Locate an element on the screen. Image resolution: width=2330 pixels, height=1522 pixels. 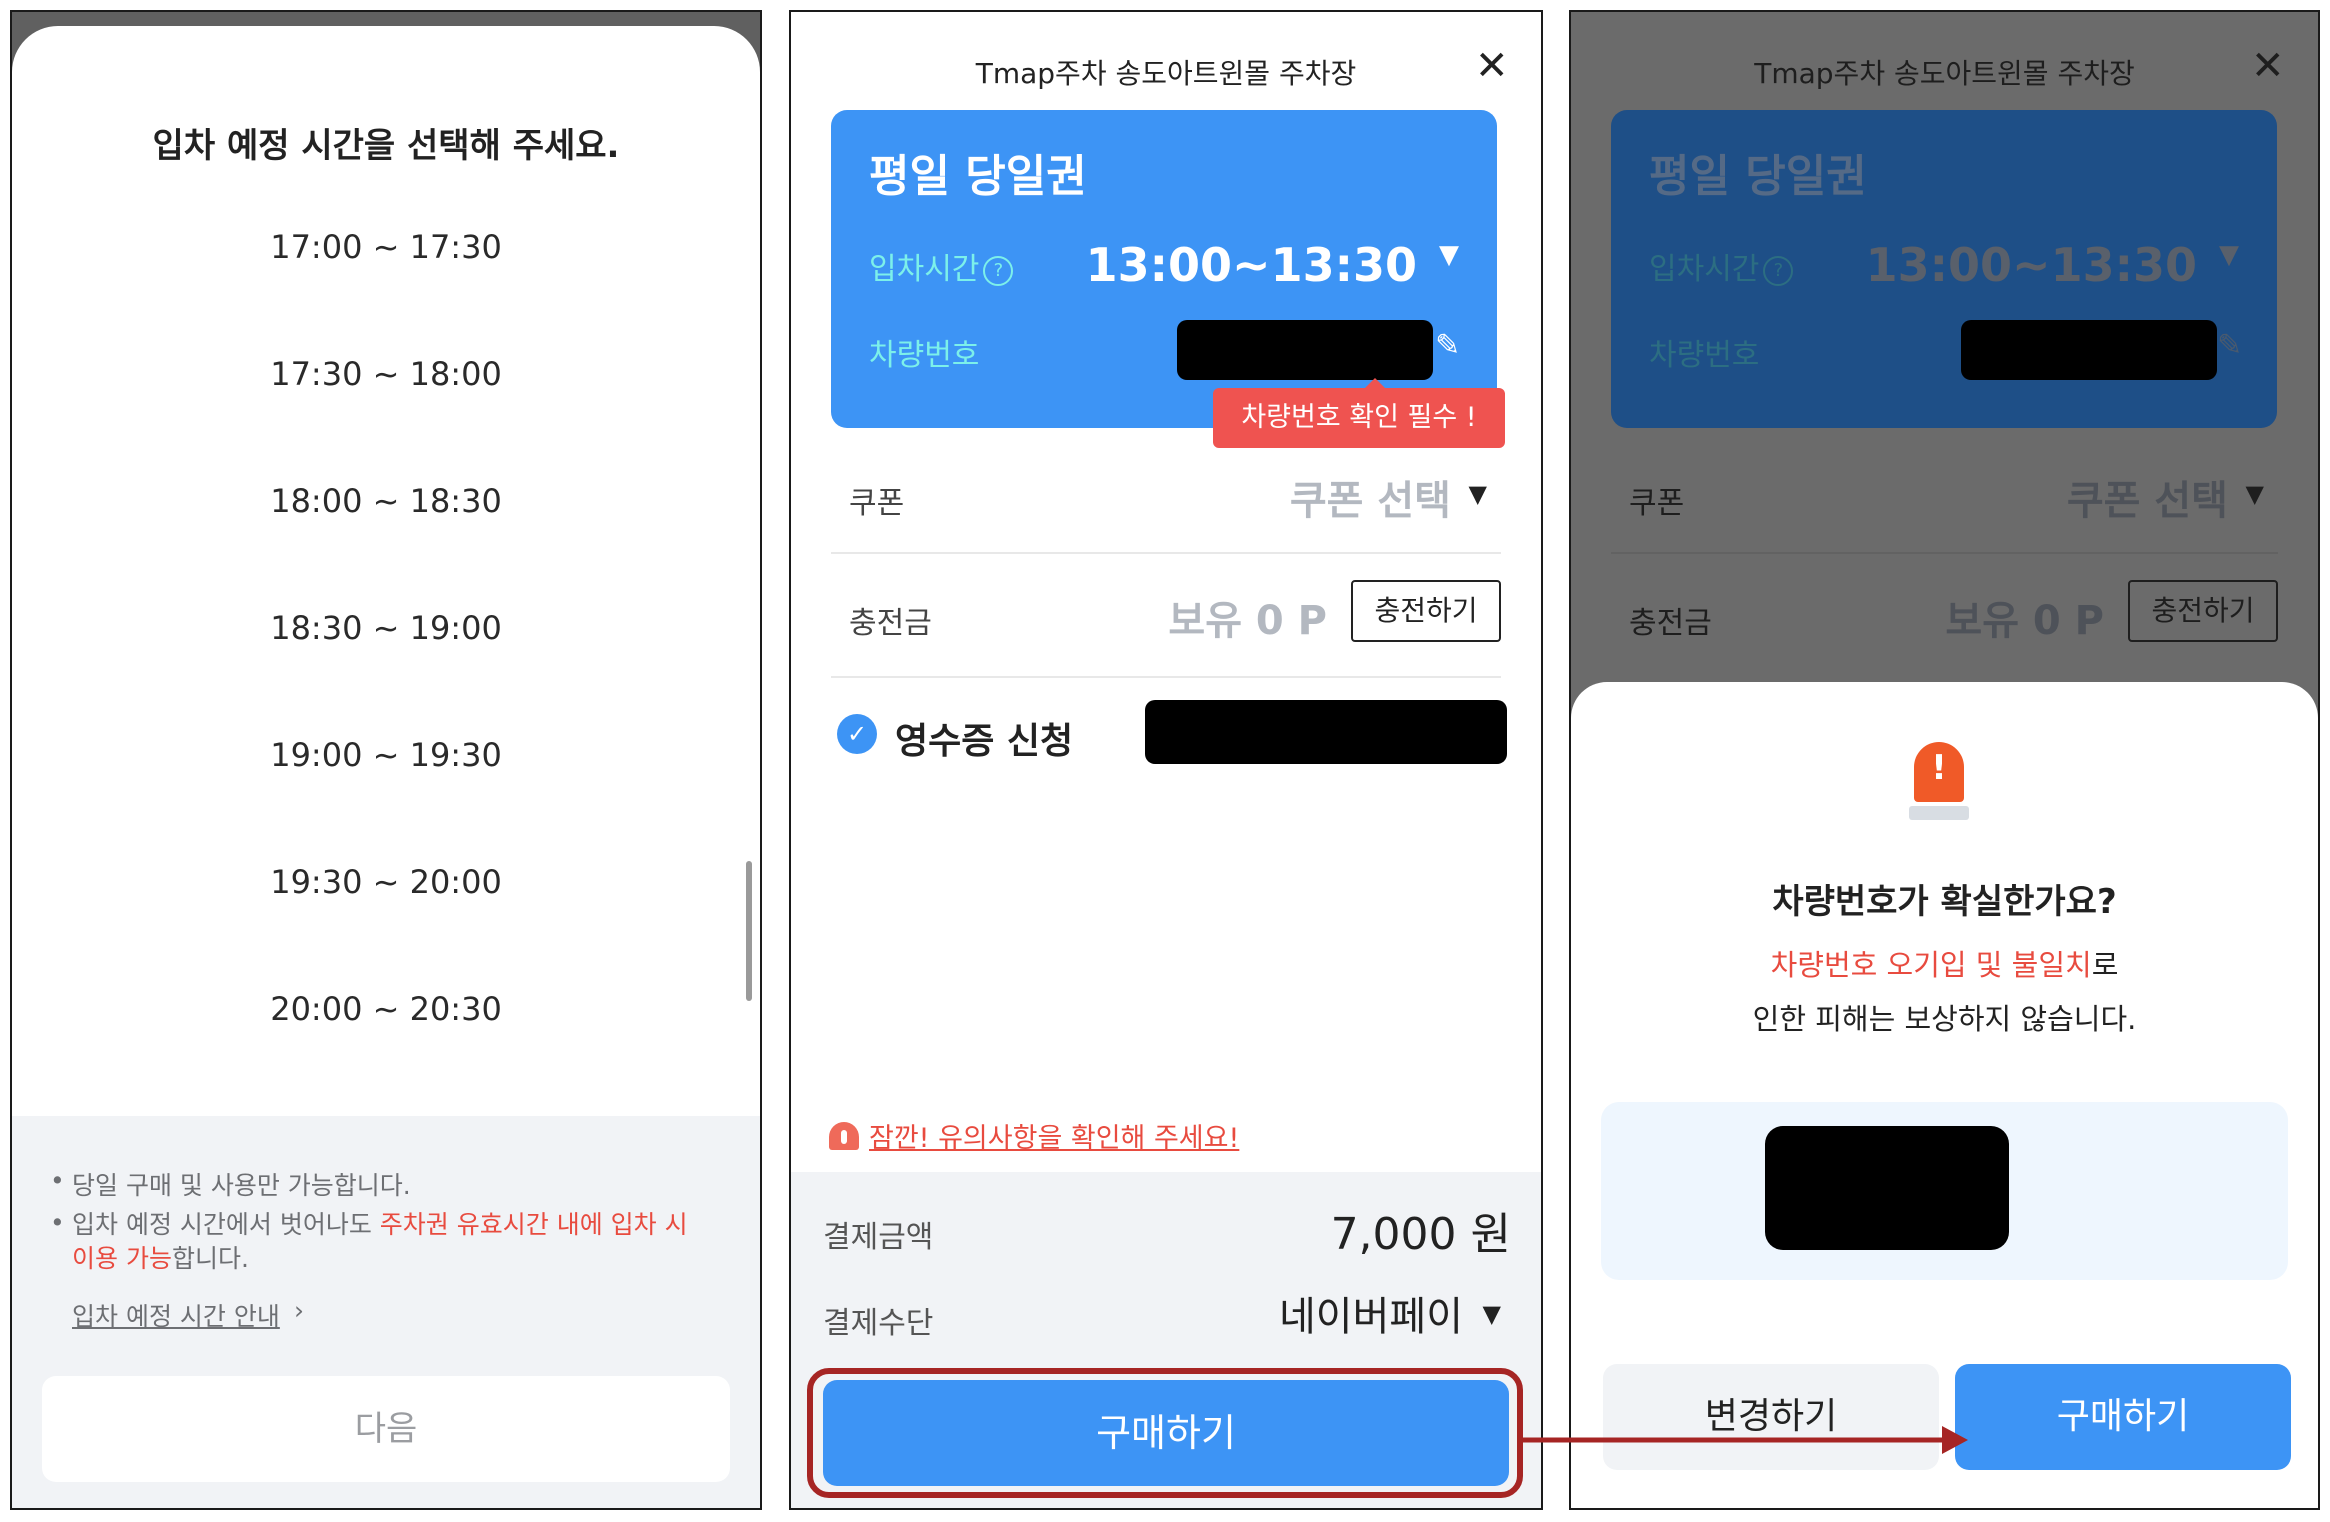
highlight-frame is located at coordinates (1165, 1433).